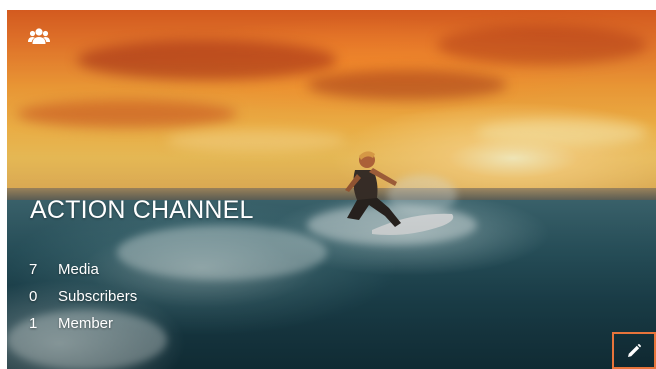 The image size is (656, 369). Describe the element at coordinates (78, 269) in the screenshot. I see `stat-media-label: Media` at that location.